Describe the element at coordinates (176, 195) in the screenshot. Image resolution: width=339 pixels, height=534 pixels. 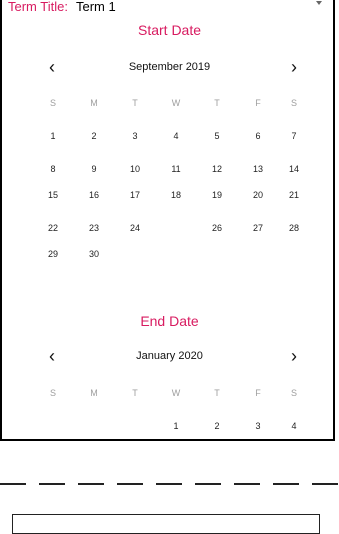
I see `day-cell: 18` at that location.